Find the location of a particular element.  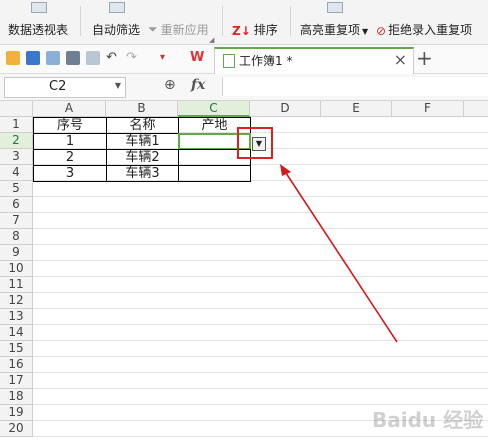

annotation-arrow is located at coordinates (339, 253).